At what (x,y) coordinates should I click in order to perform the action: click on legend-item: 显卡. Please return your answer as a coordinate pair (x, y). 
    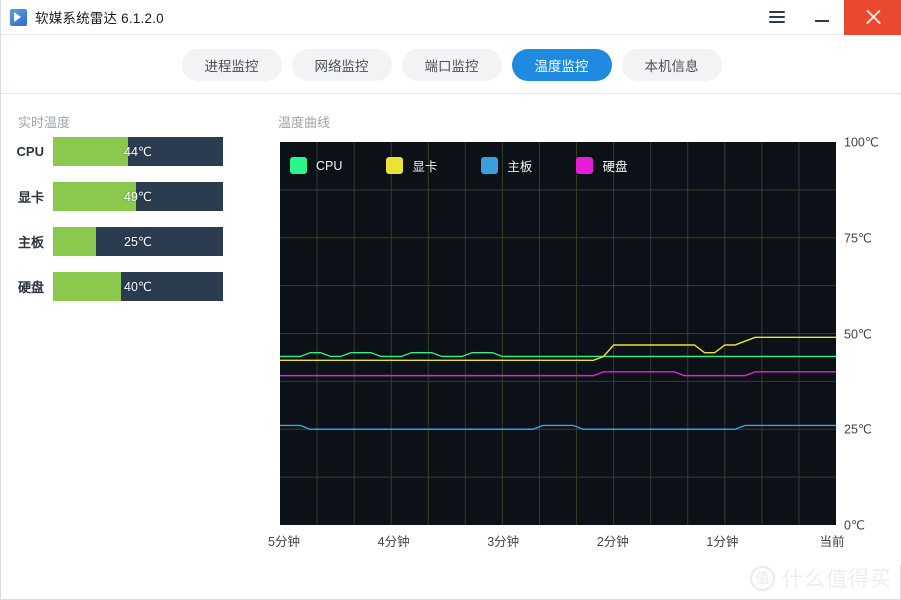
    Looking at the image, I should click on (411, 165).